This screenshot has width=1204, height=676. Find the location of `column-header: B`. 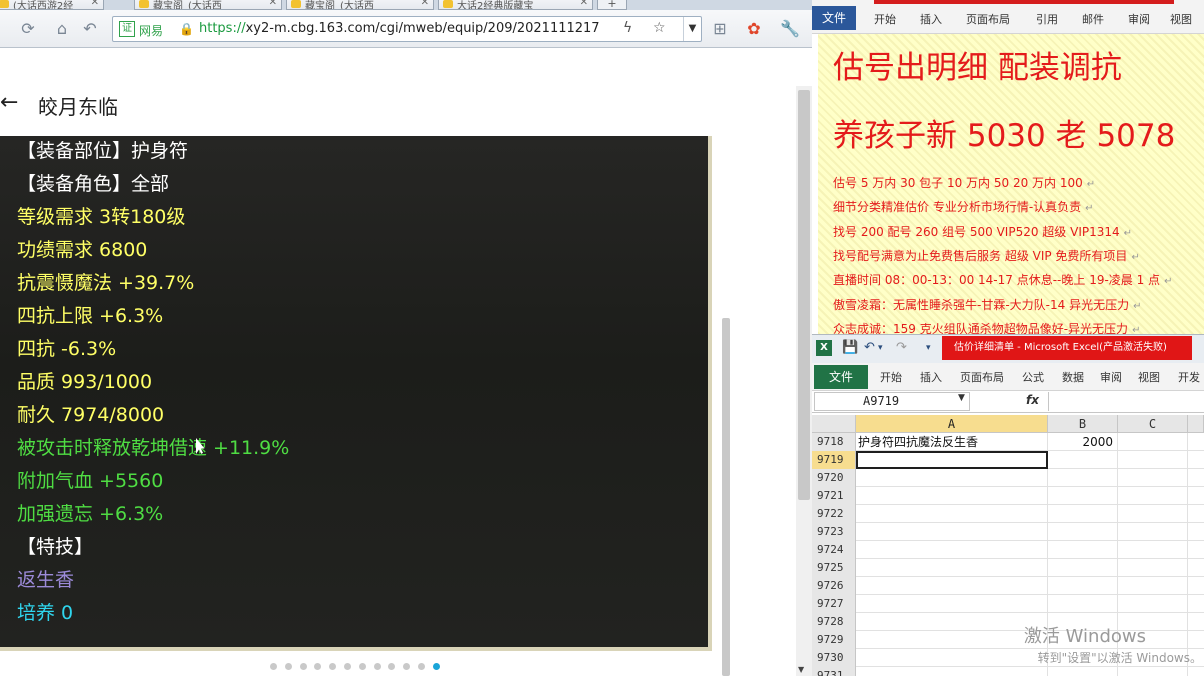

column-header: B is located at coordinates (1083, 424).